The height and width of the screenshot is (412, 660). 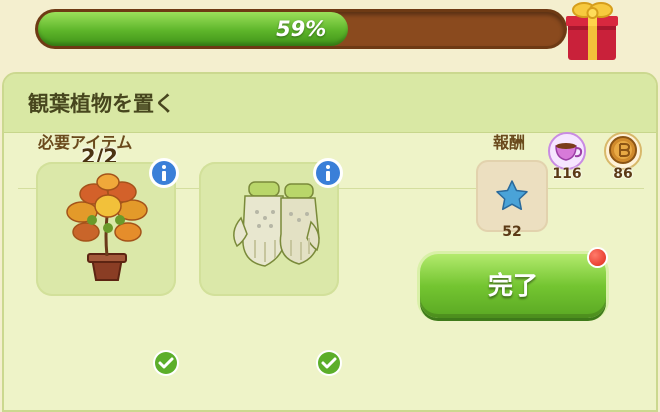 I want to click on reward-count: 52, so click(x=512, y=232).